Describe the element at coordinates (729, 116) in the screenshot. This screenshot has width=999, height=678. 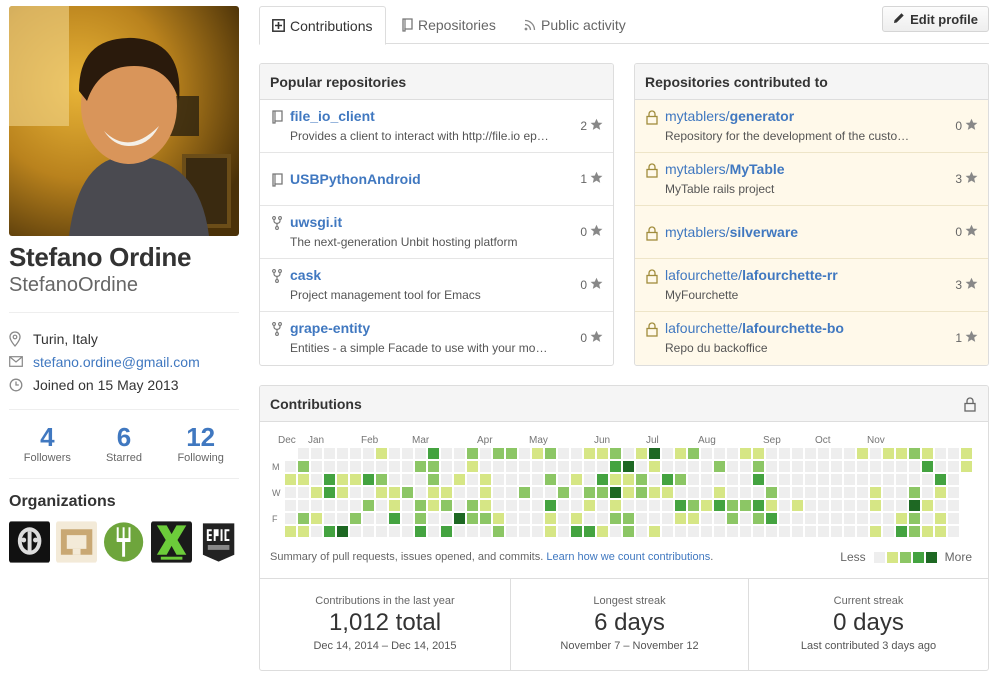
I see `repo-name: mytablers/generator` at that location.